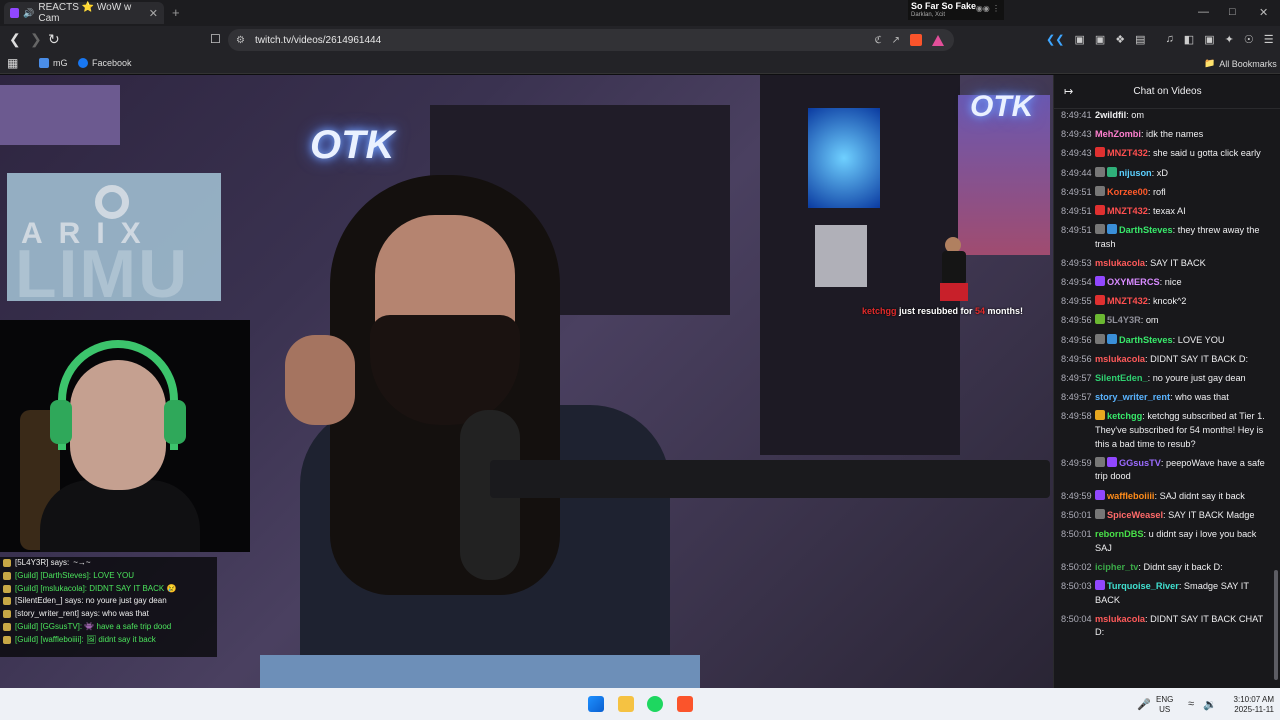 The height and width of the screenshot is (720, 1280). I want to click on bookmark-icon: ☐, so click(215, 39).